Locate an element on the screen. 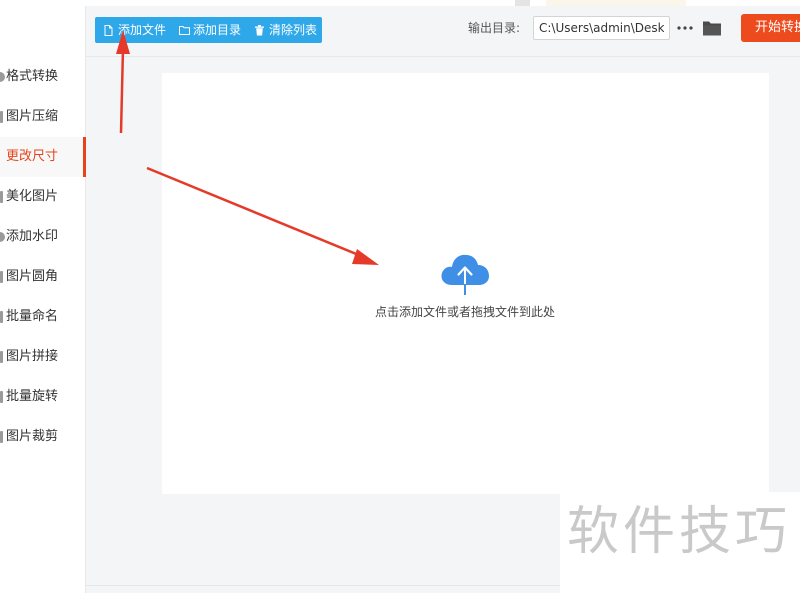 The width and height of the screenshot is (800, 593). sidebar-item-round-corners: 图片圆角 is located at coordinates (42, 277).